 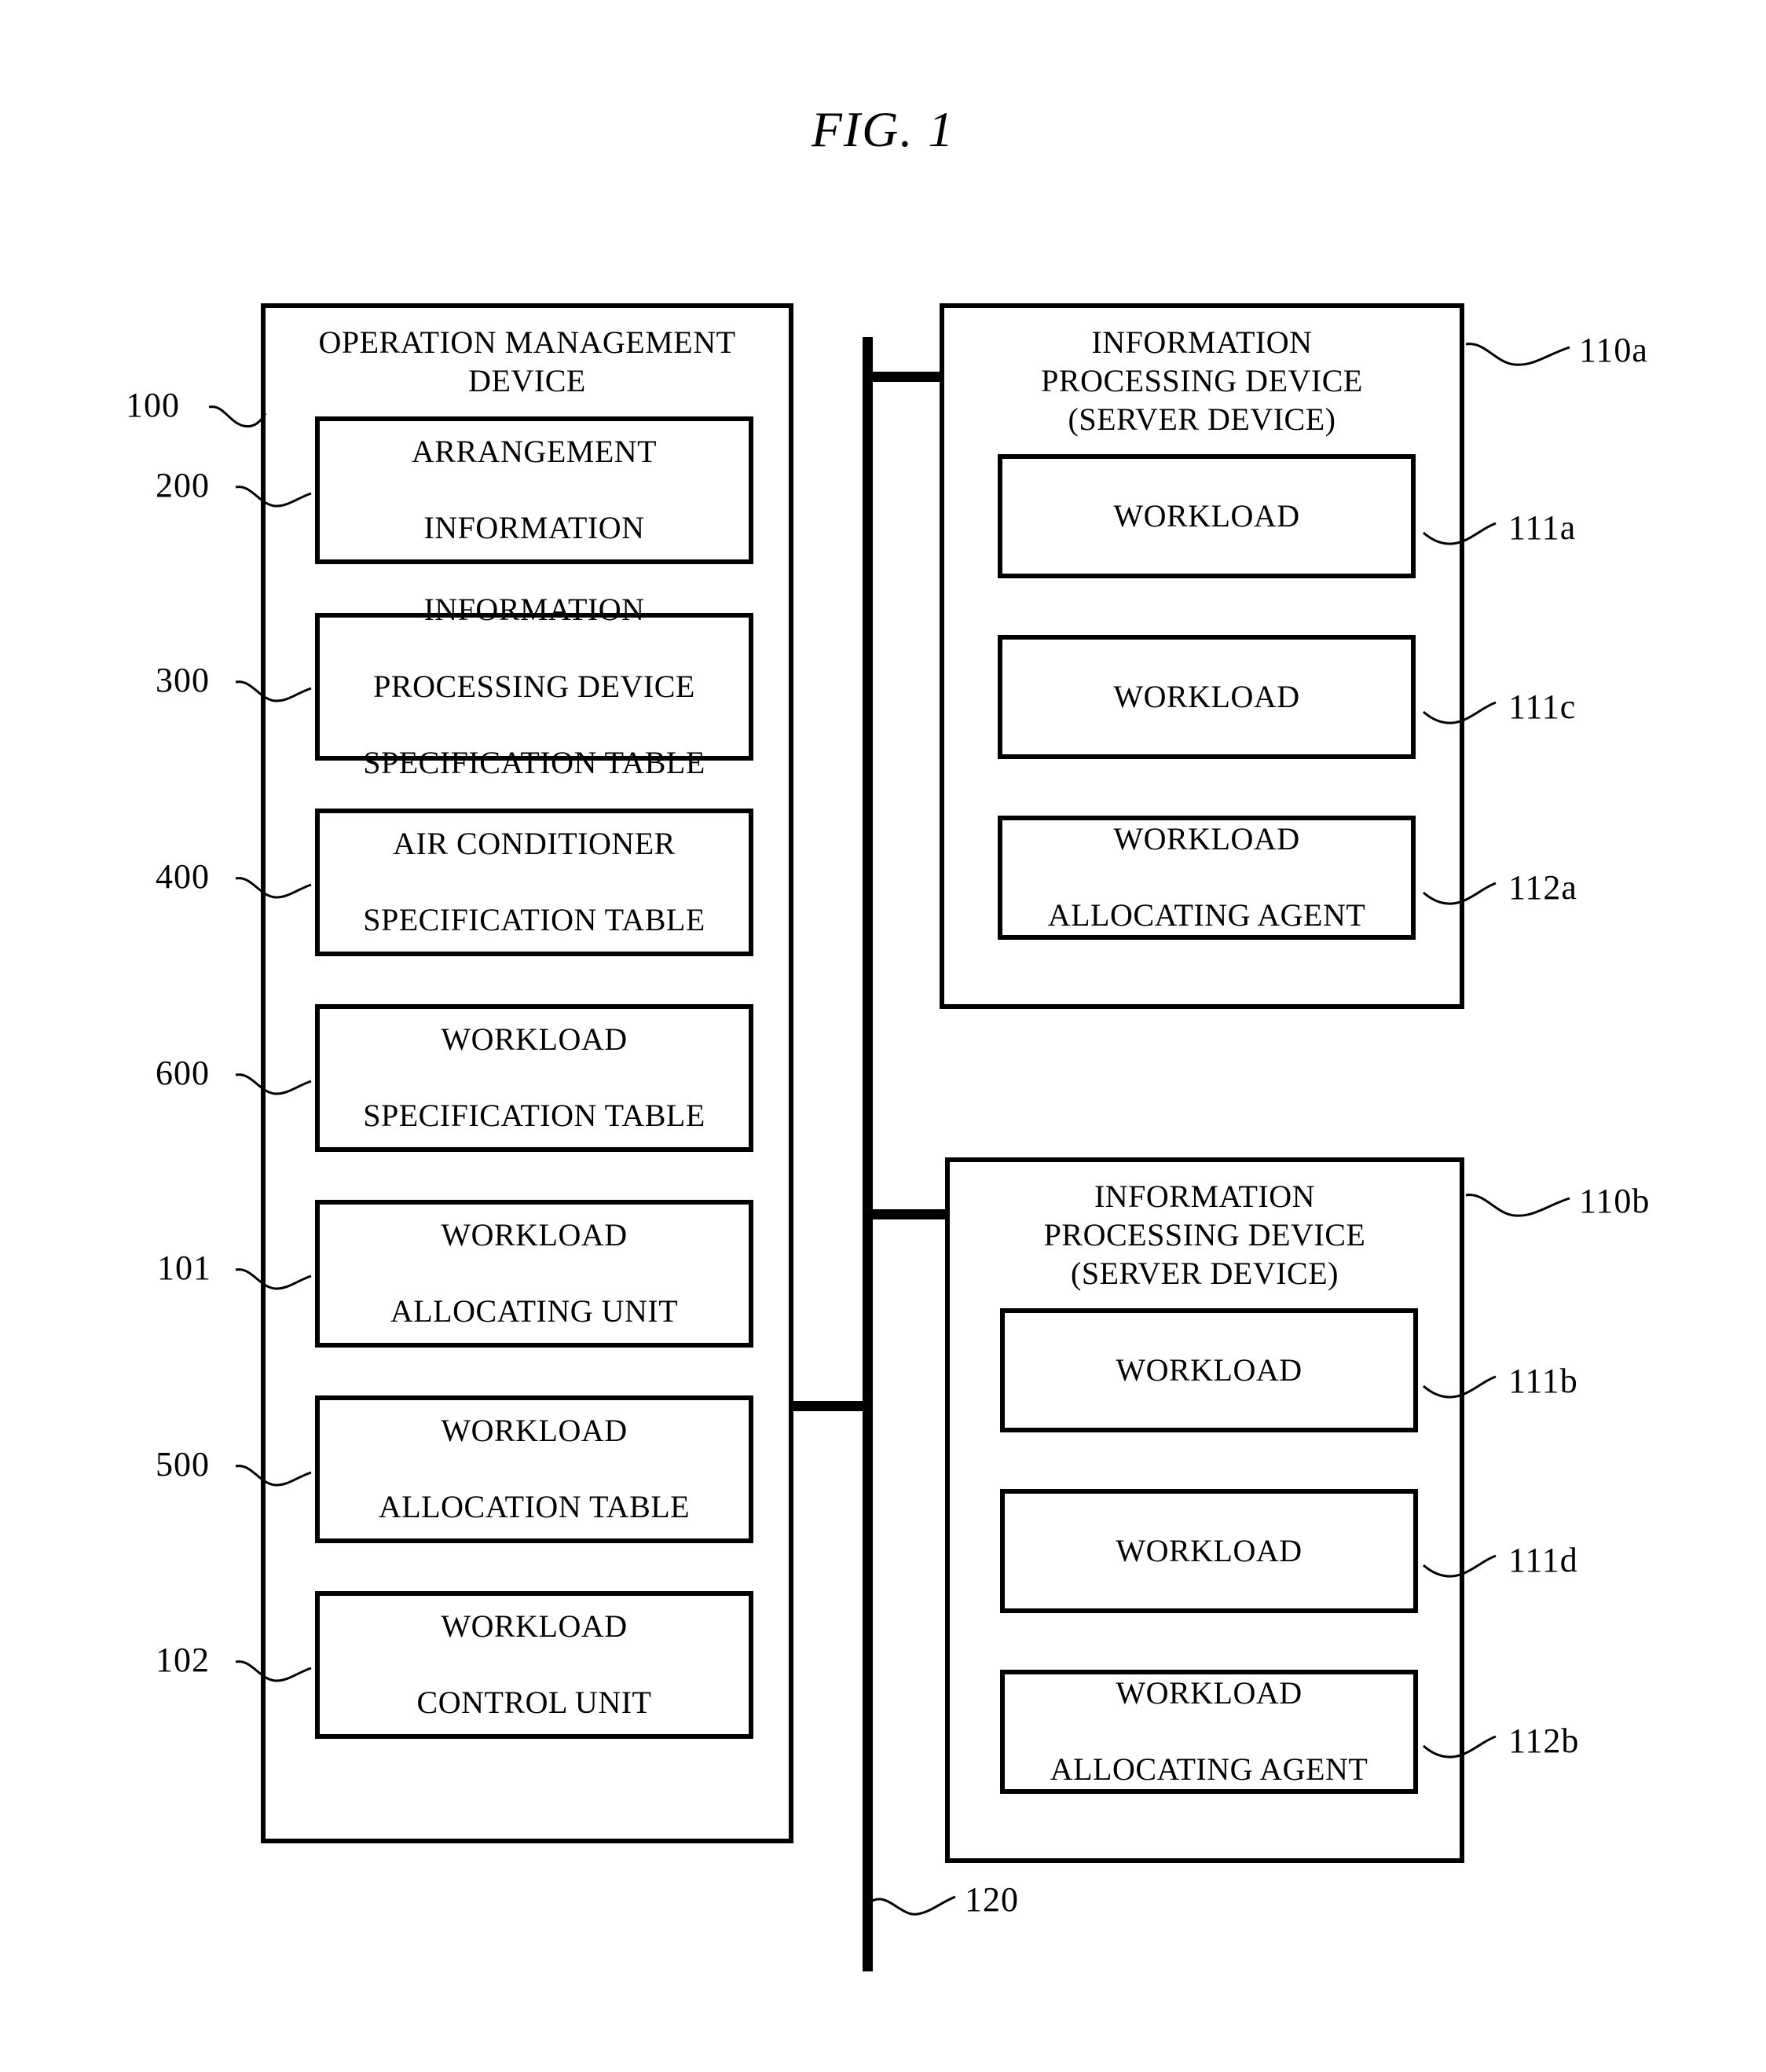 What do you see at coordinates (1543, 707) in the screenshot?
I see `ref-number-111c: 111c` at bounding box center [1543, 707].